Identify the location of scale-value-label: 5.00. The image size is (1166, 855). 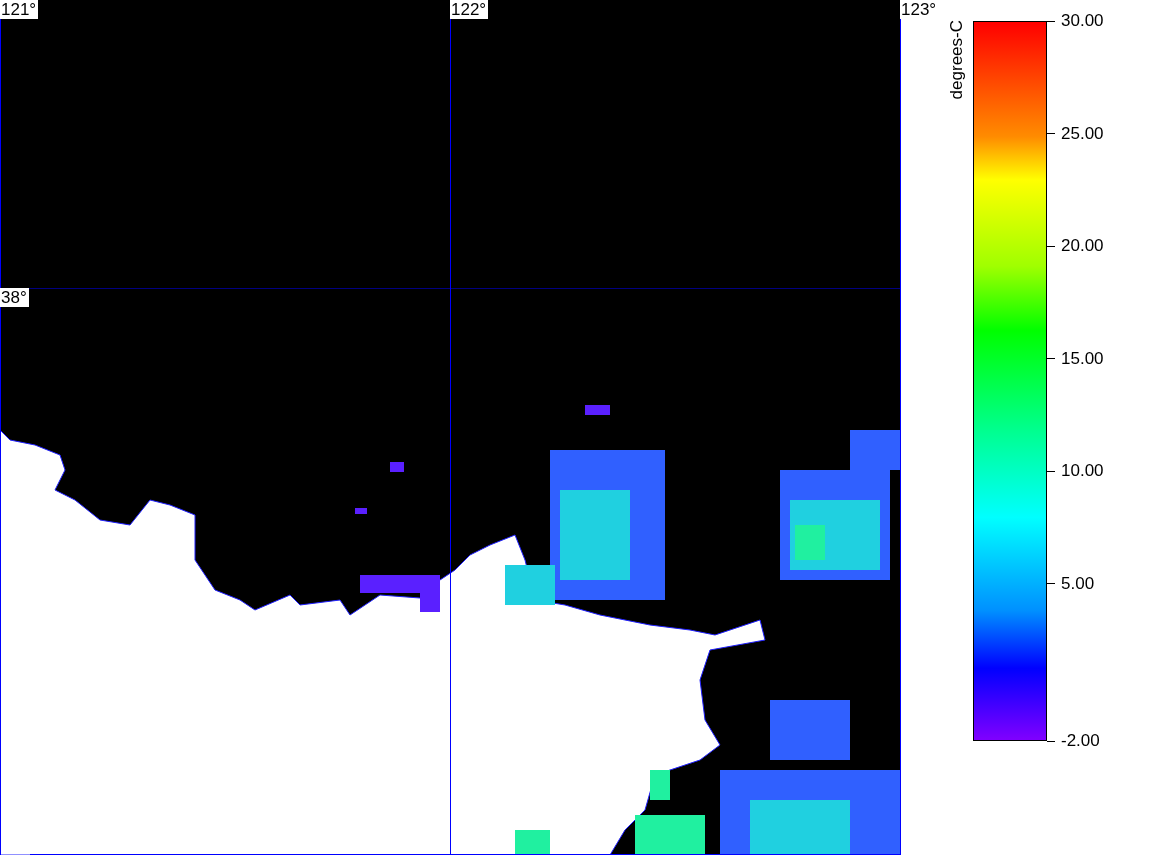
(1078, 583).